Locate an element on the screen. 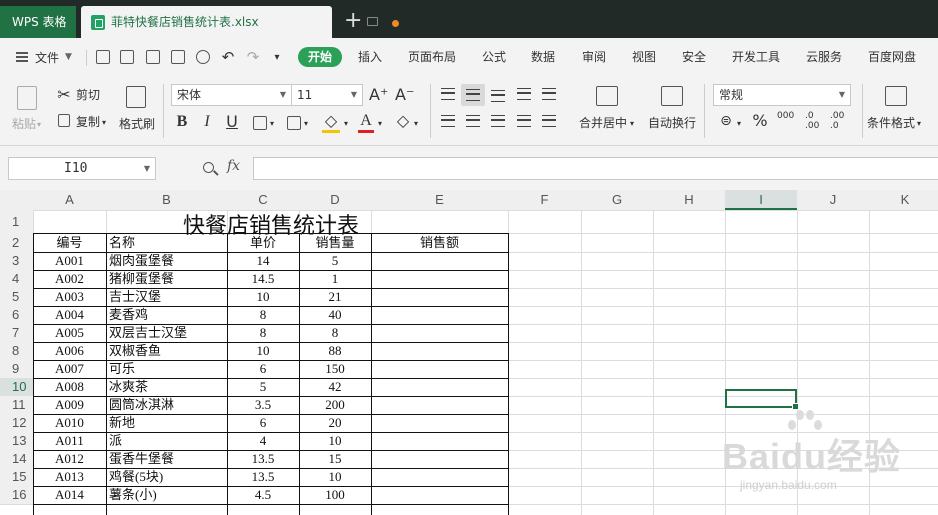 Image resolution: width=938 pixels, height=515 pixels. table-cell: A009 is located at coordinates (69, 405).